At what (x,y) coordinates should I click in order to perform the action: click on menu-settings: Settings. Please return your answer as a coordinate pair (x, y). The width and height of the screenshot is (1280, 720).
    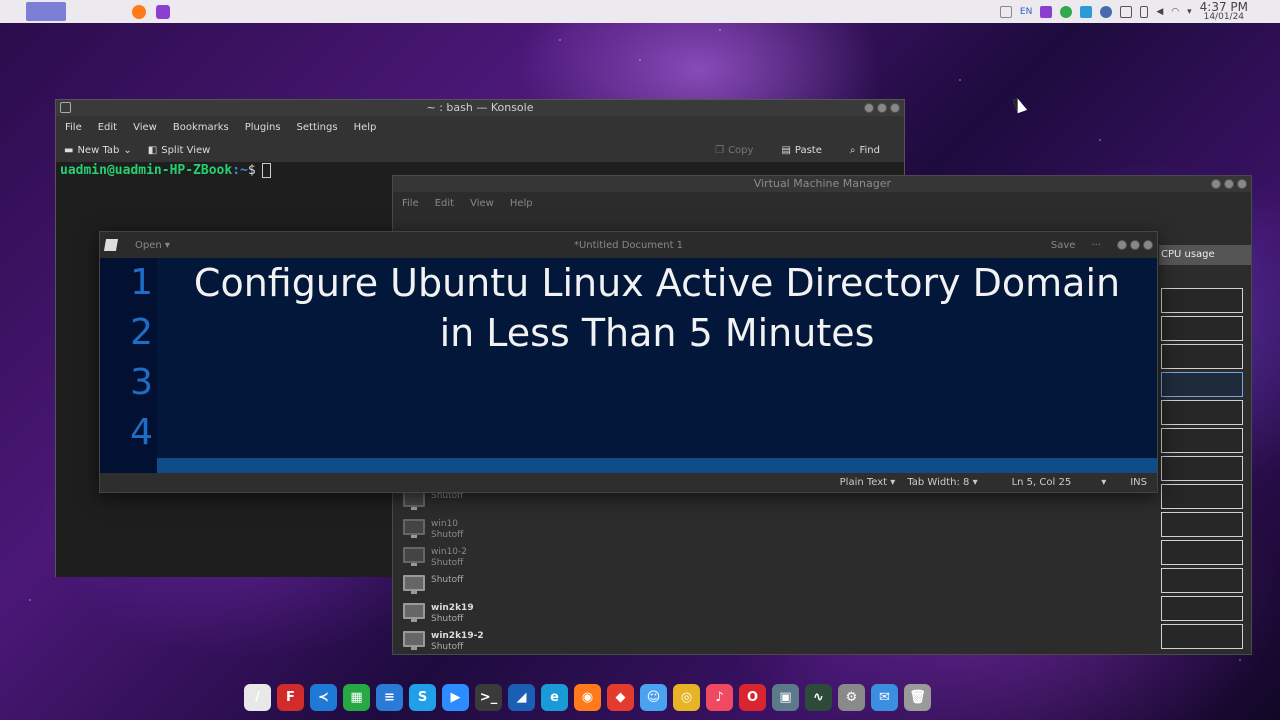
    Looking at the image, I should click on (317, 127).